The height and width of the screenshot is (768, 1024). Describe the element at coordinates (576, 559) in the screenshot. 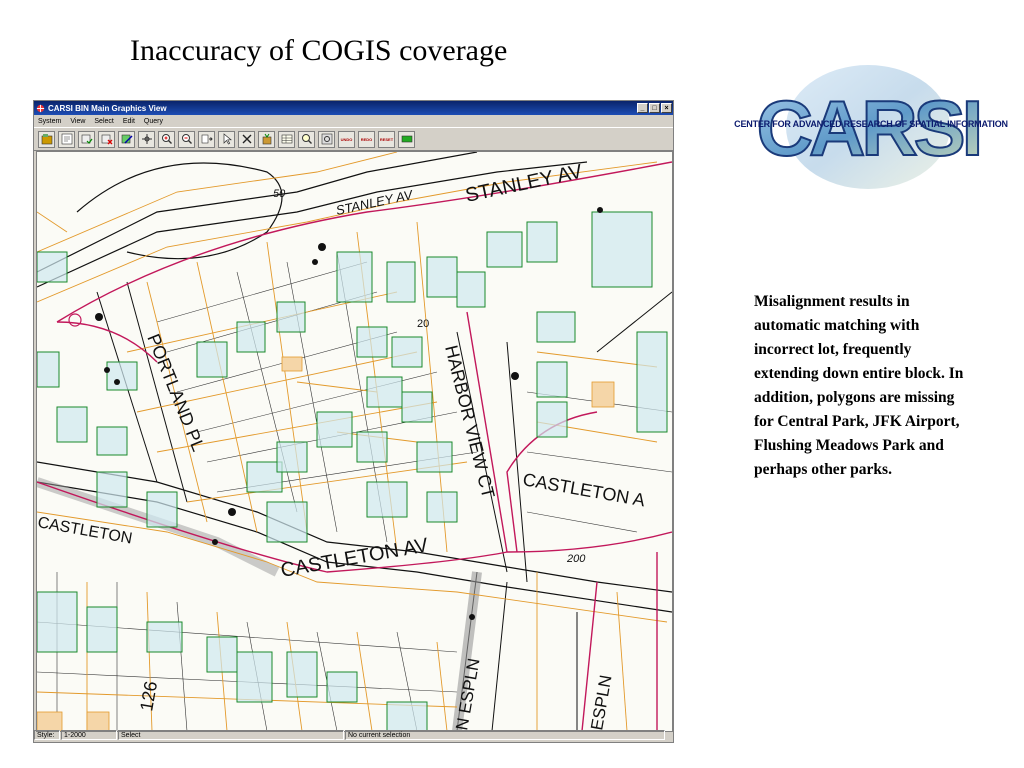

I see `label-lot-200: 200` at that location.